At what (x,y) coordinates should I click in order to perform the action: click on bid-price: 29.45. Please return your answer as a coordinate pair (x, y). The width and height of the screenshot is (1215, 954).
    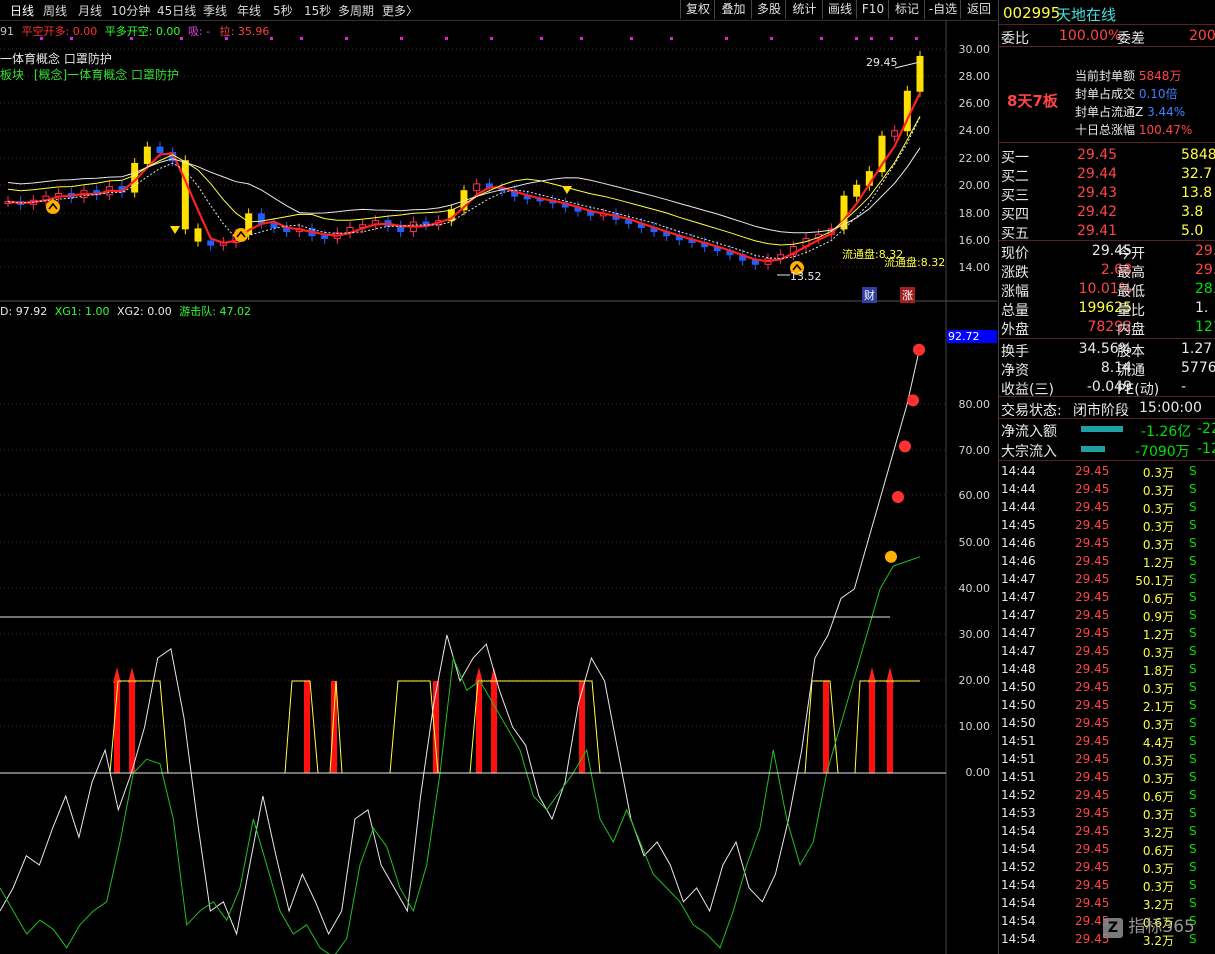
    Looking at the image, I should click on (1097, 155).